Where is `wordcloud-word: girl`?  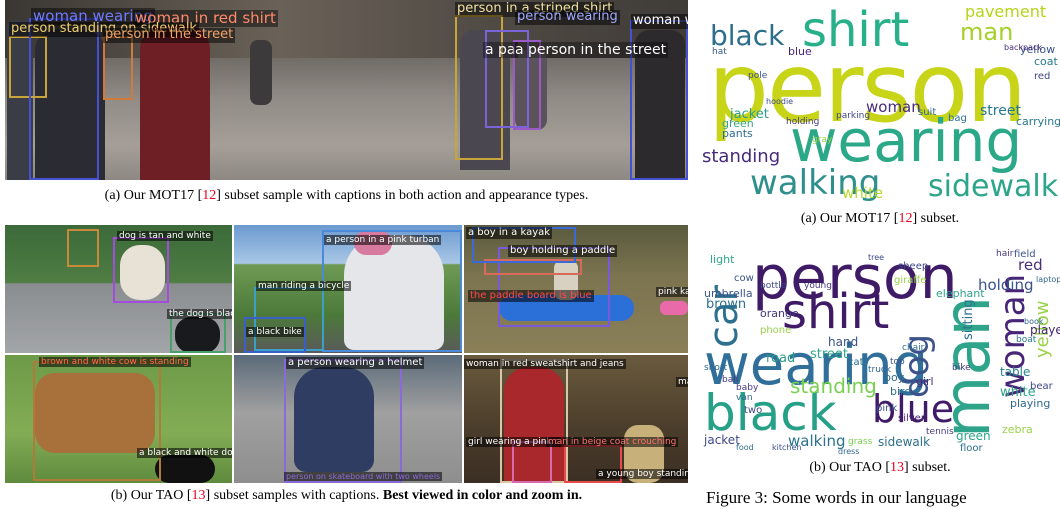 wordcloud-word: girl is located at coordinates (925, 381).